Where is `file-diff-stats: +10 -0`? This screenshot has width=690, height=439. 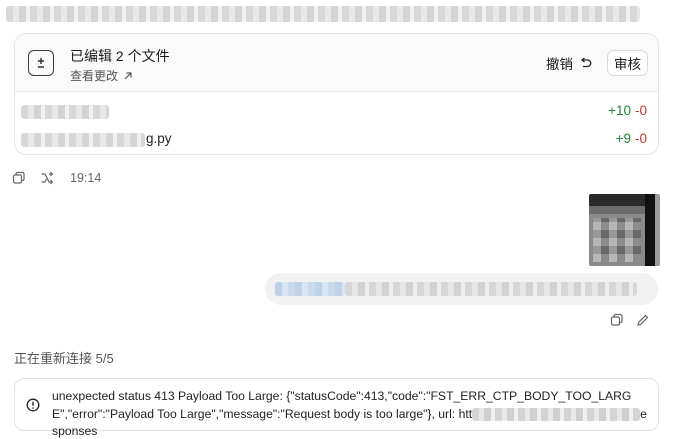
file-diff-stats: +10 -0 is located at coordinates (627, 110).